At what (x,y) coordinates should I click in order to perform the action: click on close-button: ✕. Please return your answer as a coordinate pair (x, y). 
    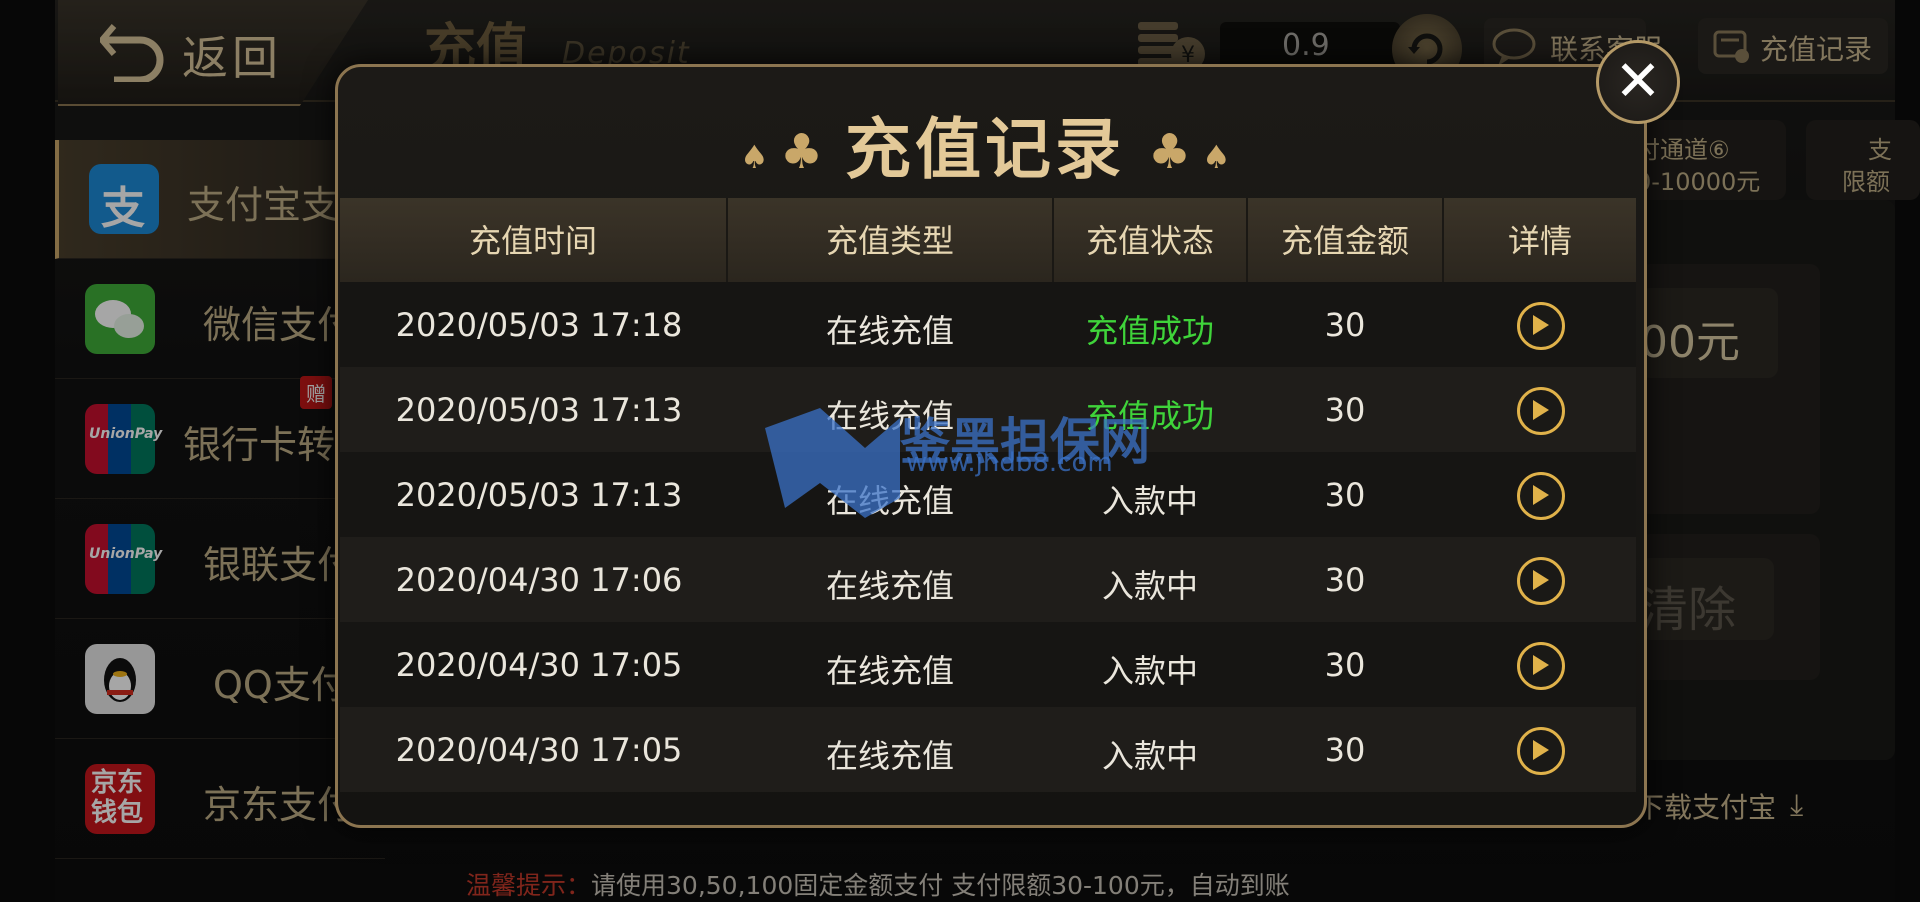
    Looking at the image, I should click on (1638, 82).